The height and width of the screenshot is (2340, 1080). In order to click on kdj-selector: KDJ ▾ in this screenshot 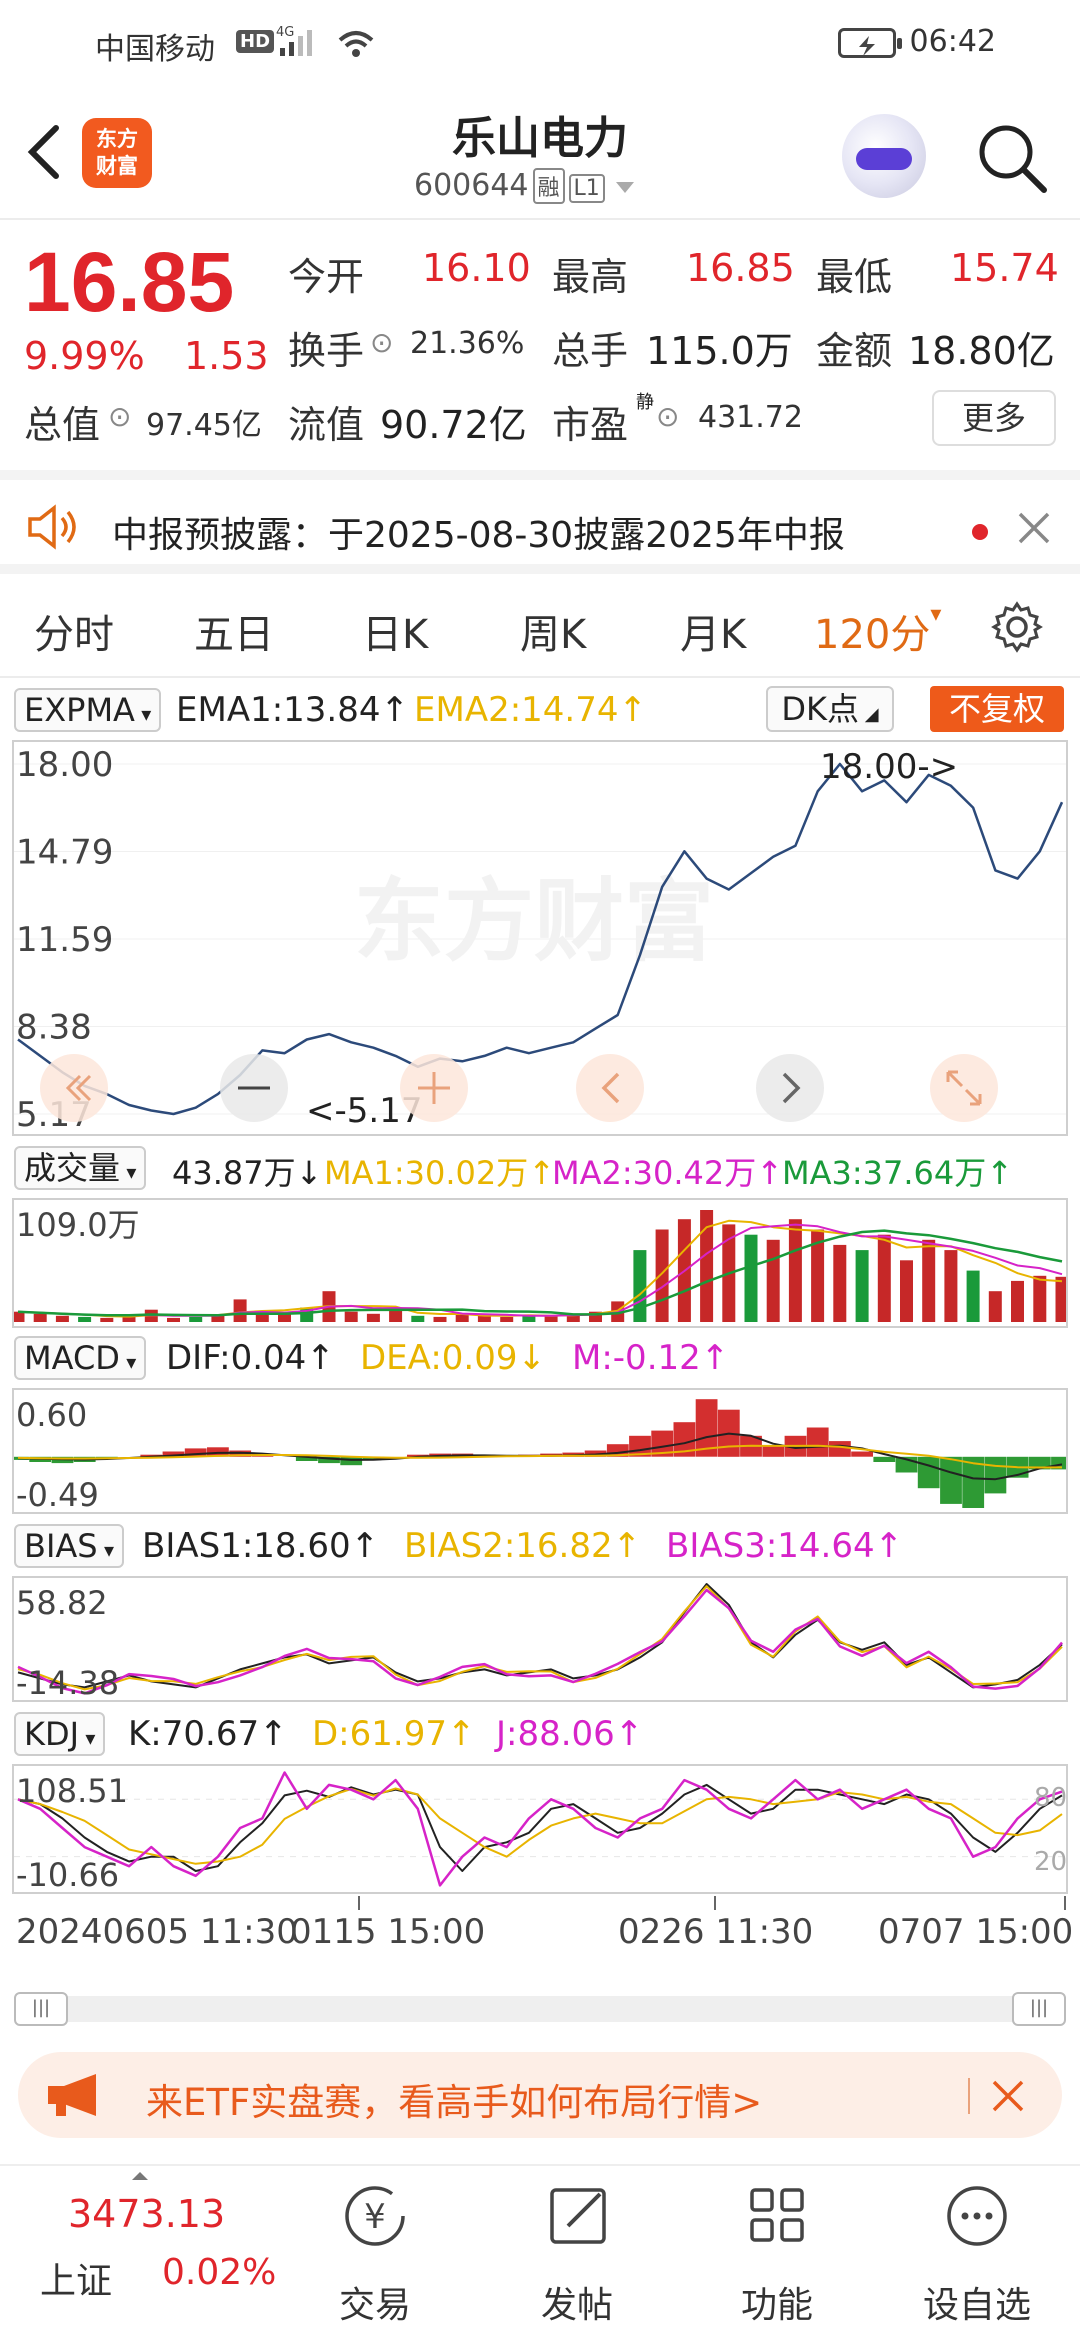, I will do `click(60, 1734)`.